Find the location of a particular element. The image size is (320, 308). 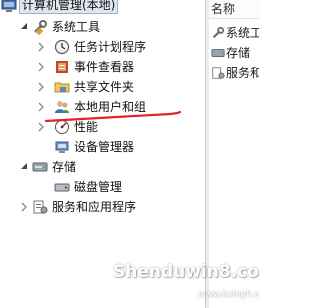

column-header-label: 名称 is located at coordinates (223, 9).